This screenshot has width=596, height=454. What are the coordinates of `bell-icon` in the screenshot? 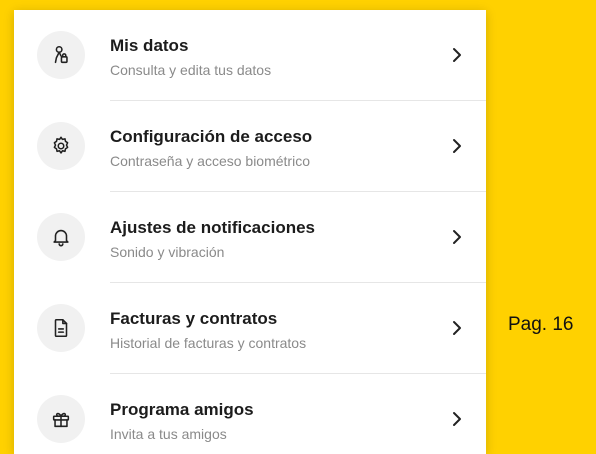 It's located at (61, 238).